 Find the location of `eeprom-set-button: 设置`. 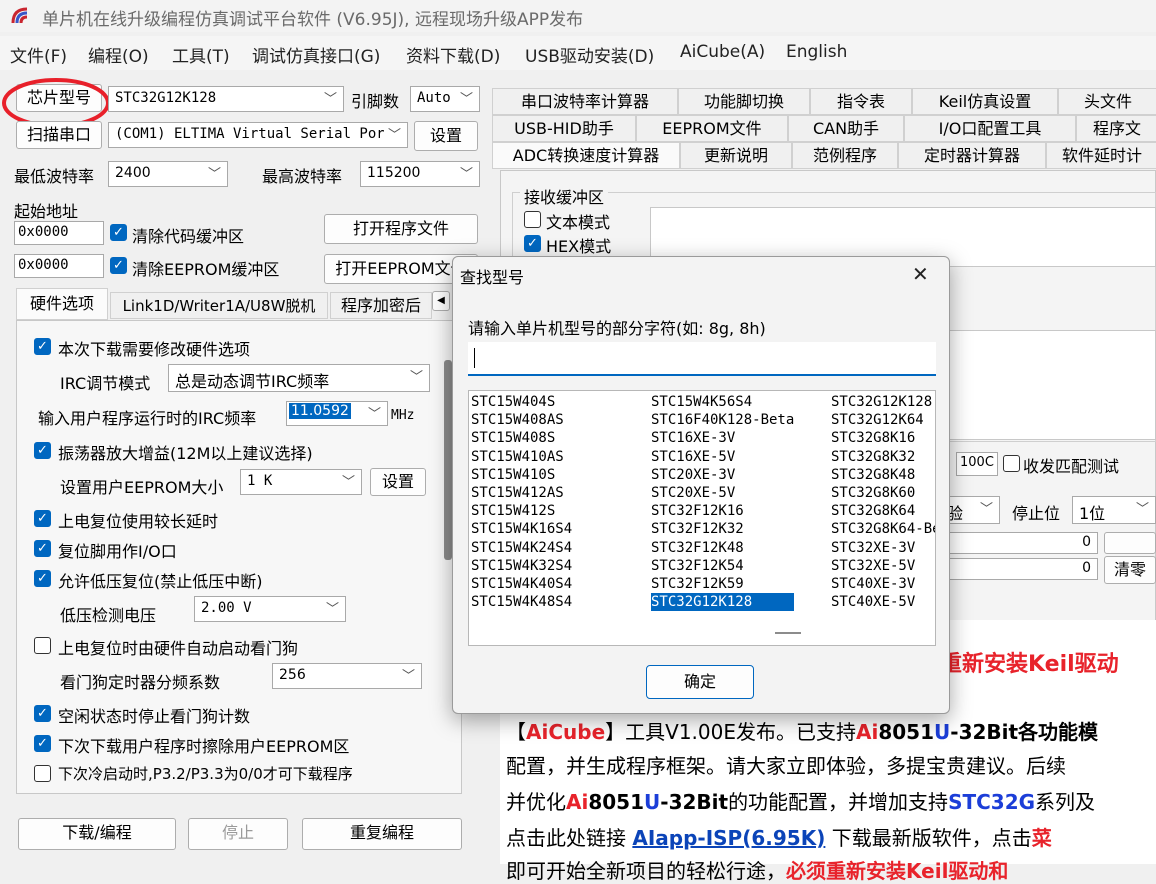

eeprom-set-button: 设置 is located at coordinates (398, 482).